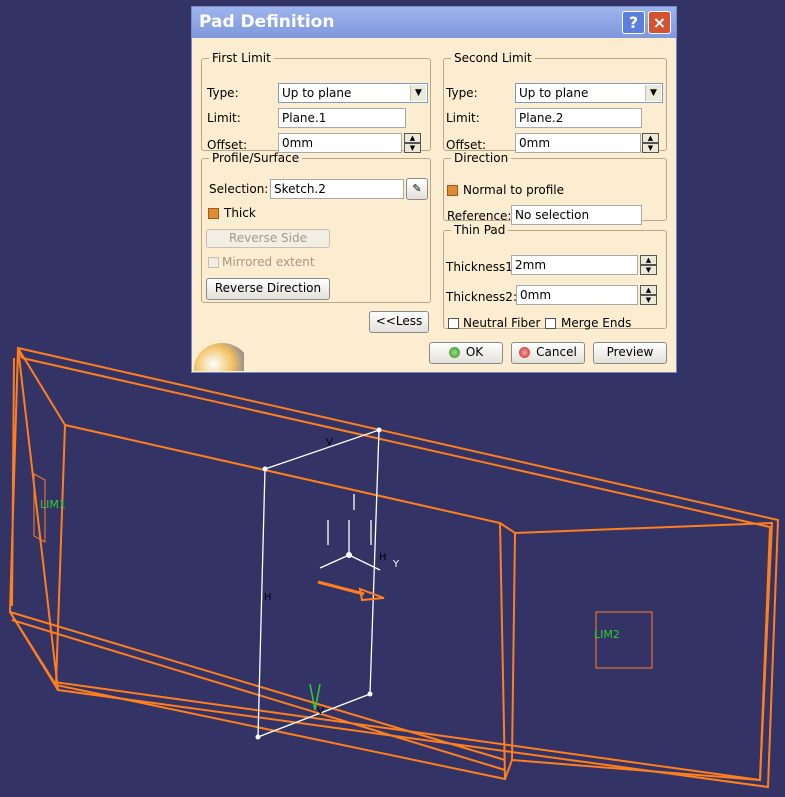 The image size is (785, 797). What do you see at coordinates (577, 295) in the screenshot?
I see `thickness2-field: 0mm` at bounding box center [577, 295].